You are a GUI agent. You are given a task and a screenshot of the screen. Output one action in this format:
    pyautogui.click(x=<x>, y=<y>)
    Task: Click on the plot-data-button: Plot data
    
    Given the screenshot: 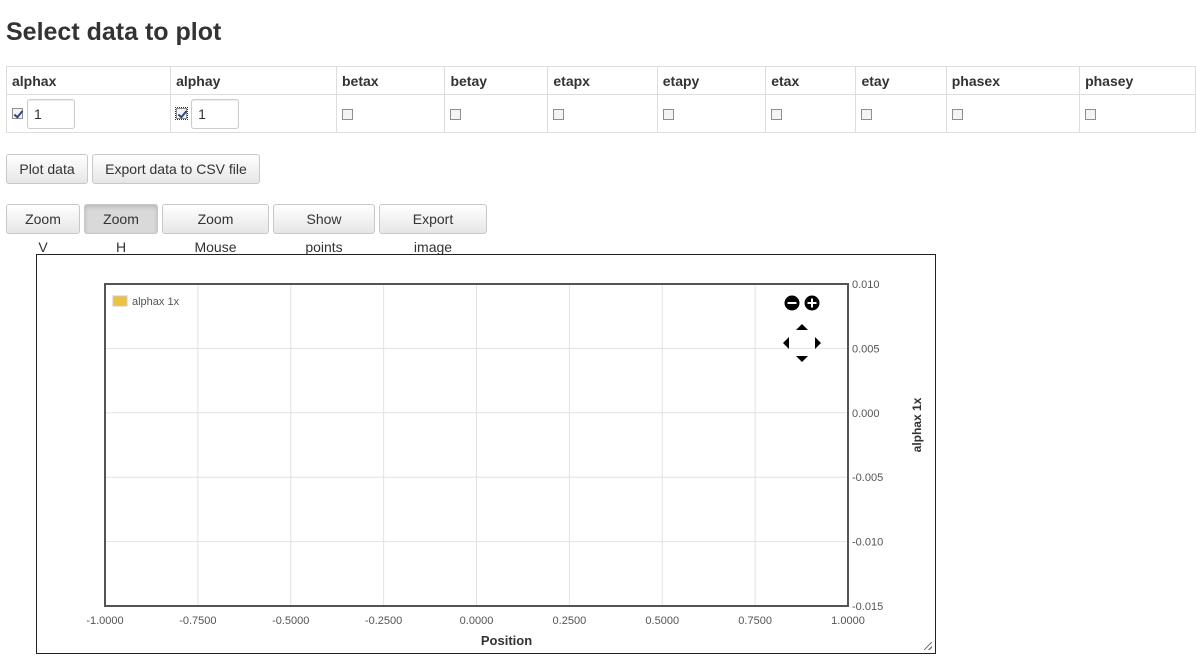 What is the action you would take?
    pyautogui.click(x=47, y=169)
    